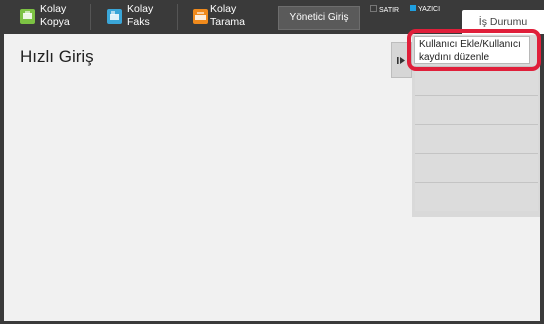 The height and width of the screenshot is (324, 544). I want to click on admin-login-button: Yönetici Giriş, so click(319, 18).